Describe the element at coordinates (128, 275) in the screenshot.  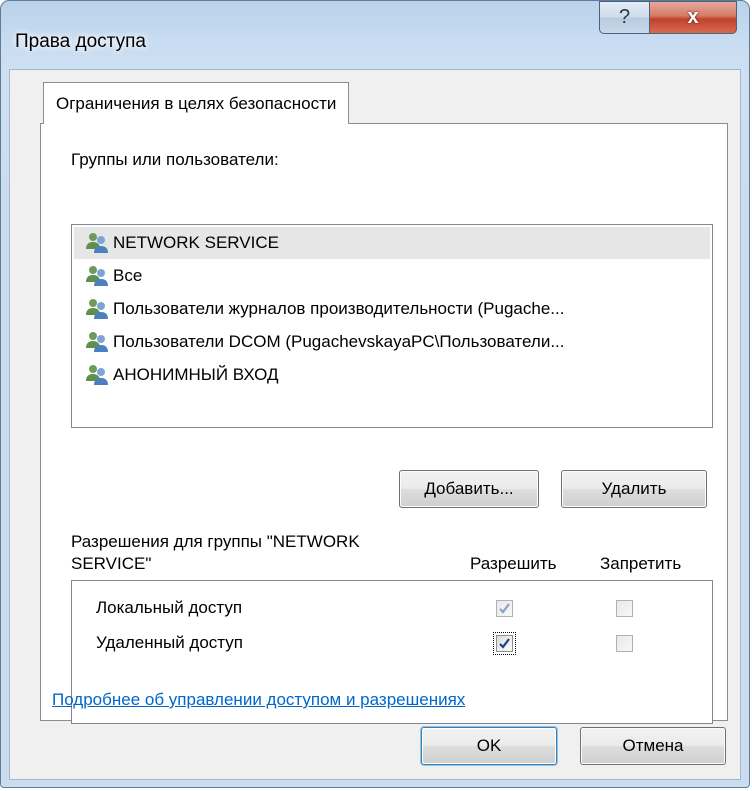
I see `list-item-label: Все` at that location.